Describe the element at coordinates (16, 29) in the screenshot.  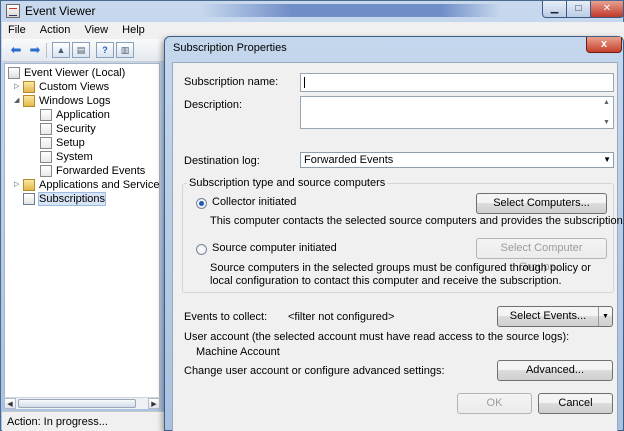
I see `menu-file: File` at that location.